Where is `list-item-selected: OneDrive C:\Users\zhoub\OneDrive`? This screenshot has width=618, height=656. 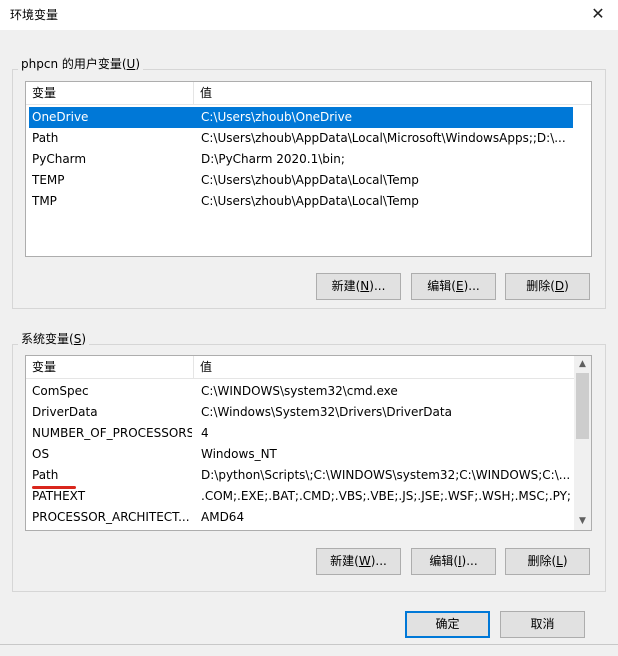 list-item-selected: OneDrive C:\Users\zhoub\OneDrive is located at coordinates (301, 117).